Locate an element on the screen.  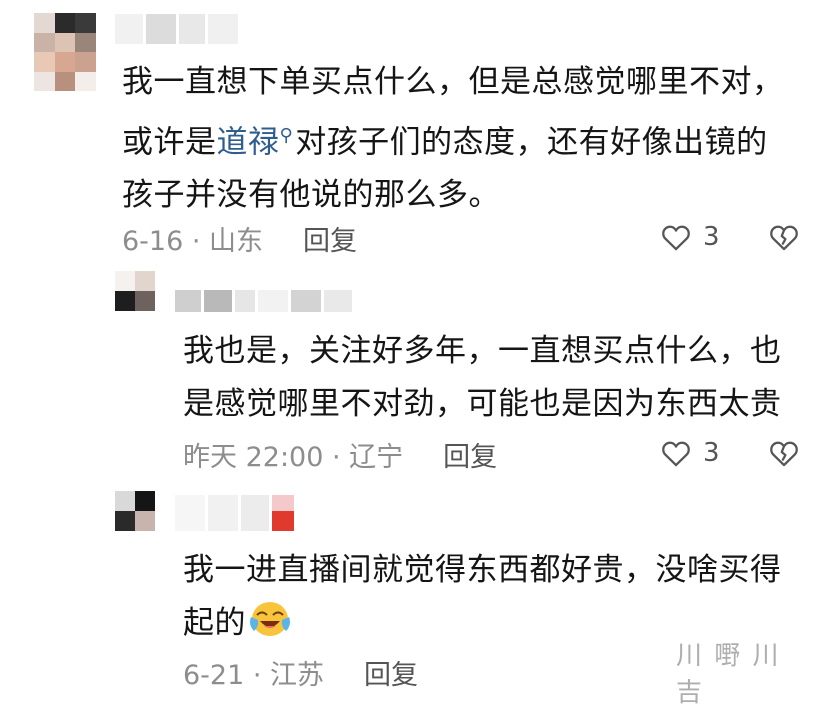
topic-link: 道禄 is located at coordinates (248, 142).